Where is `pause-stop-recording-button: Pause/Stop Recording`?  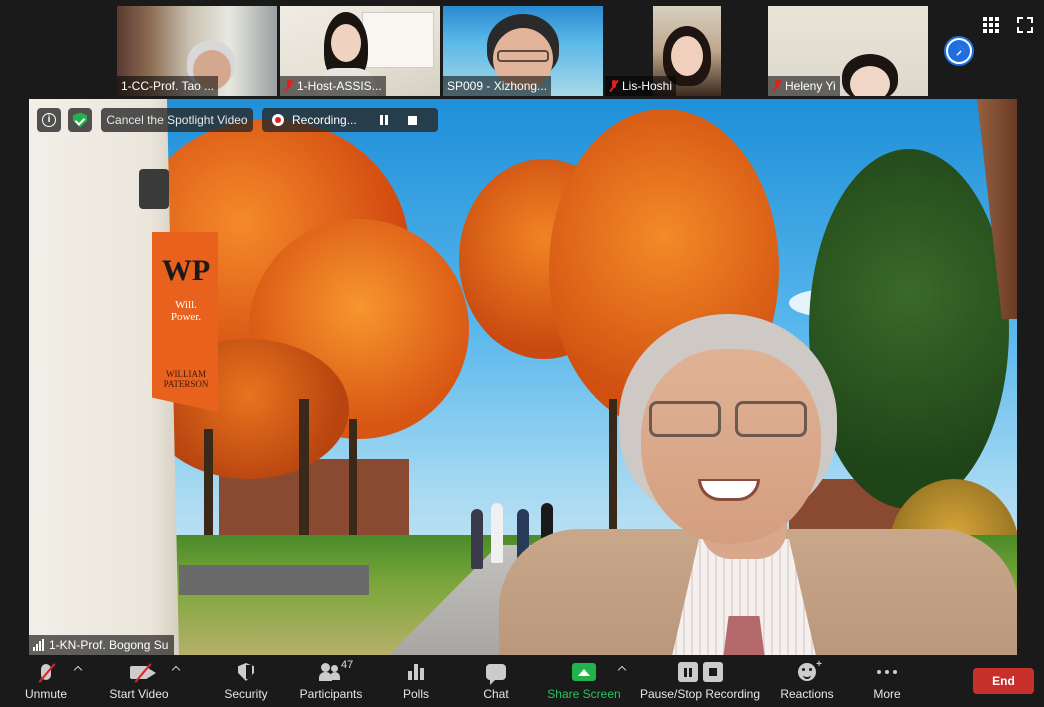
pause-stop-recording-button: Pause/Stop Recording is located at coordinates (700, 681).